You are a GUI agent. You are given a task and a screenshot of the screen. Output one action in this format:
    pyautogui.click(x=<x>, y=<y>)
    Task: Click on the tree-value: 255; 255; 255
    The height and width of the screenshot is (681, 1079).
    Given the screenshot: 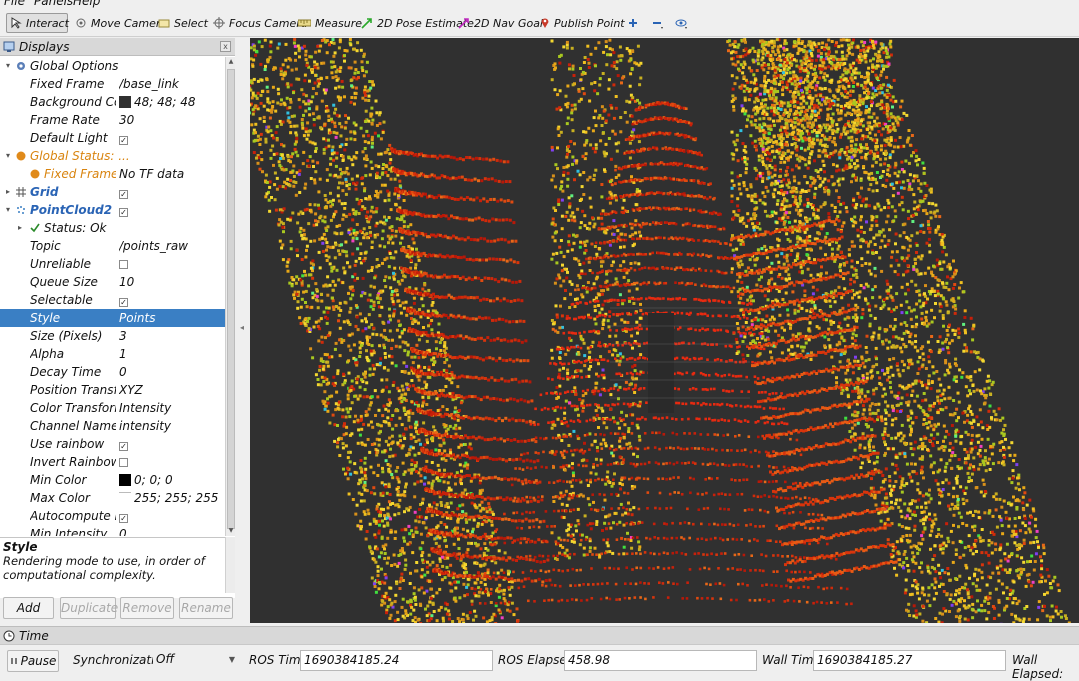 What is the action you would take?
    pyautogui.click(x=172, y=498)
    